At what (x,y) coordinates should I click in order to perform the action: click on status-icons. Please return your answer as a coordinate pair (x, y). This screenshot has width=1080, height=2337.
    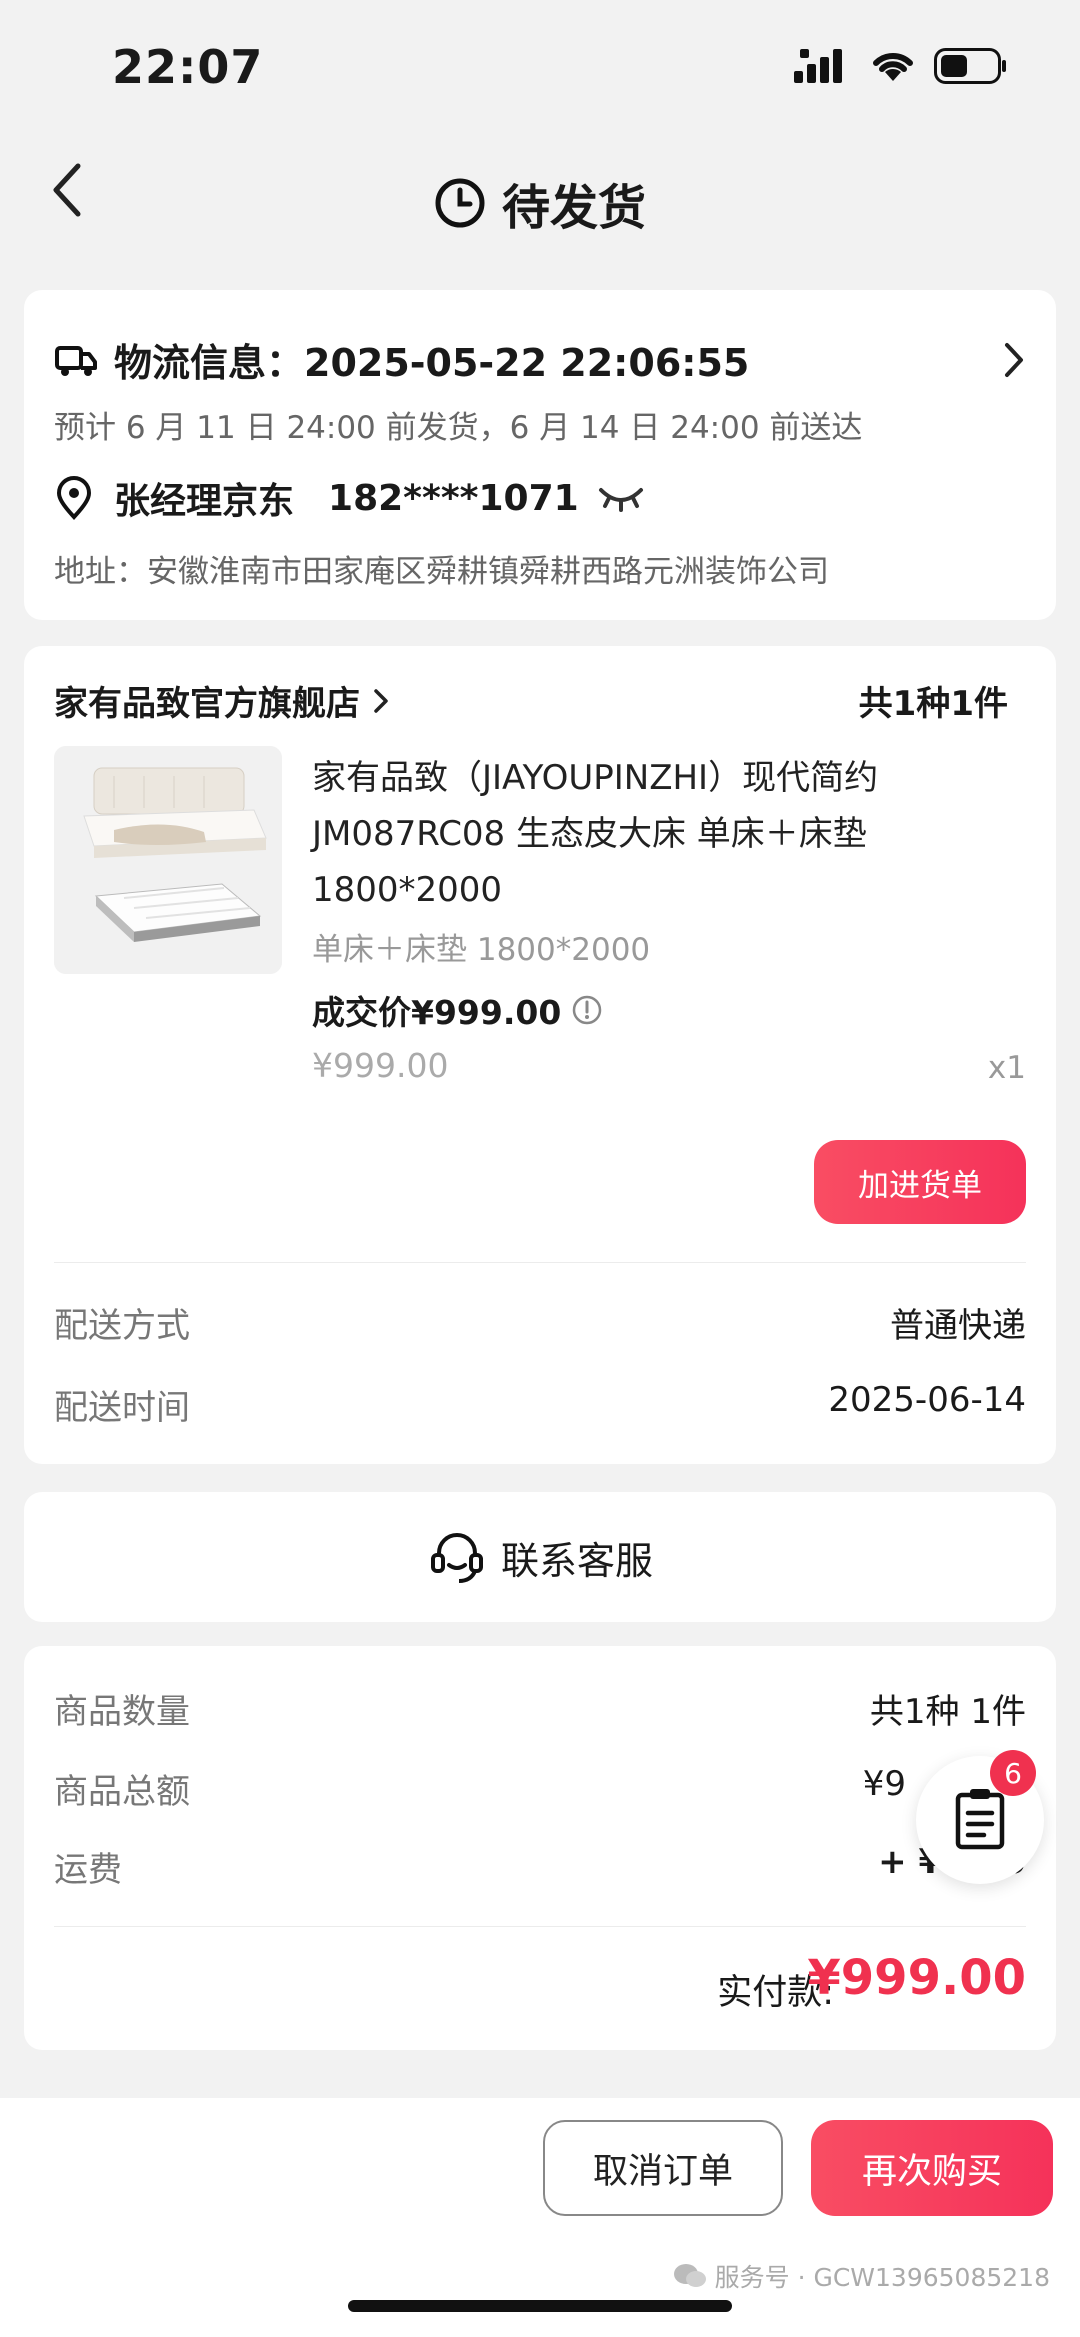
    Looking at the image, I should click on (901, 66).